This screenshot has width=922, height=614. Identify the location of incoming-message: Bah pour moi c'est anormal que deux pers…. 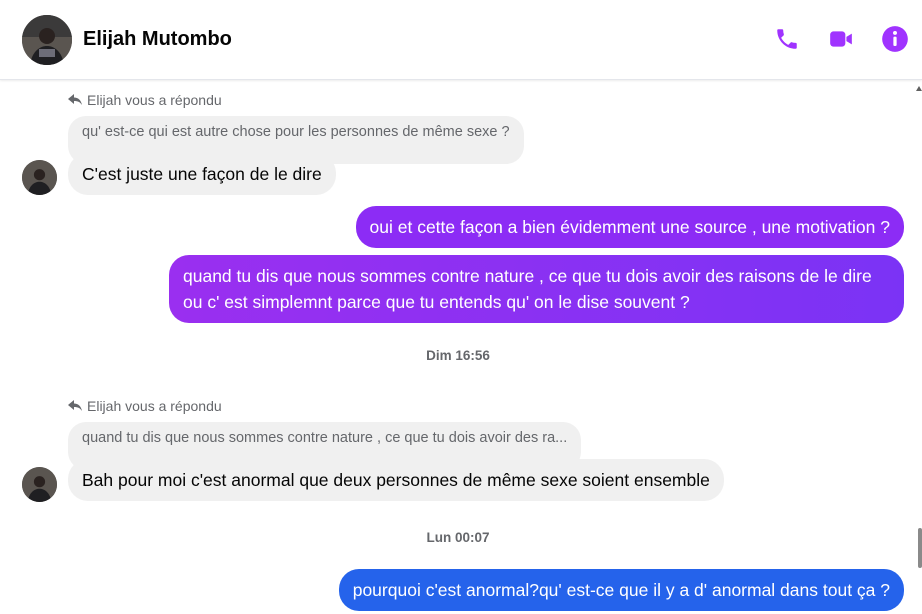
(396, 480).